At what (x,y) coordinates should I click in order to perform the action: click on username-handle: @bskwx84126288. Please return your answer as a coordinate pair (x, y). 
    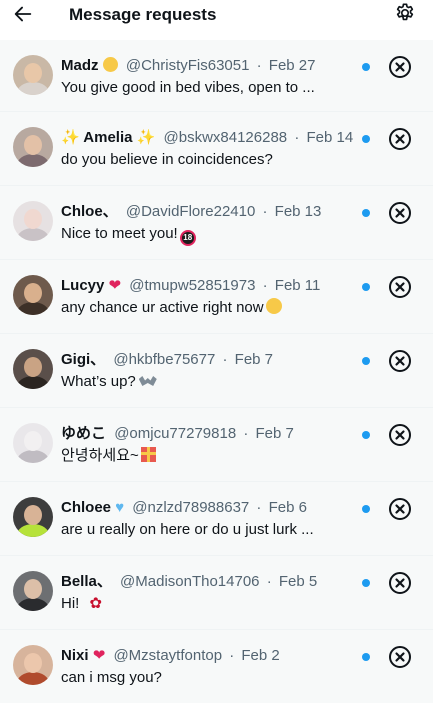
    Looking at the image, I should click on (225, 137).